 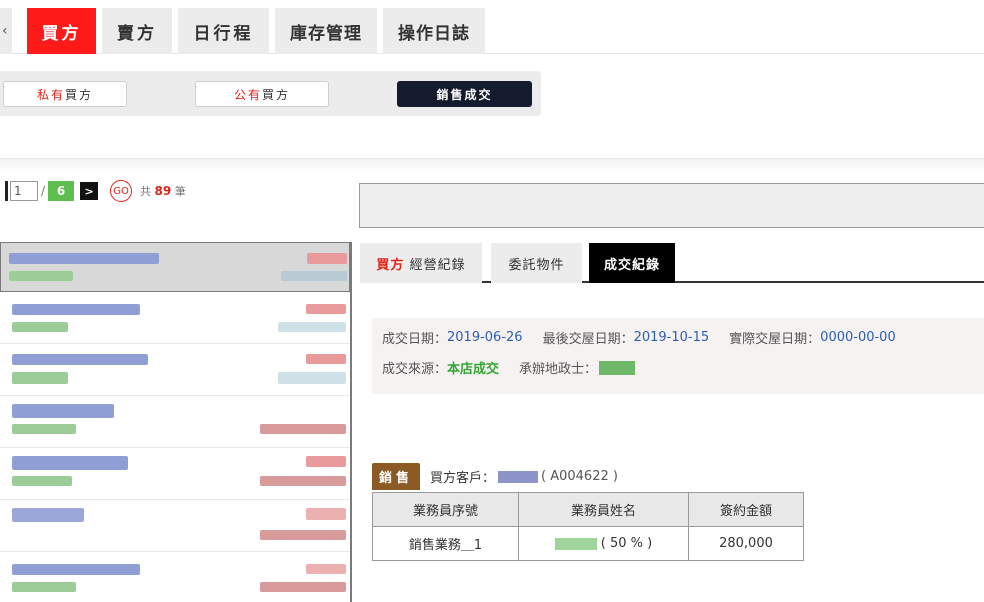 I want to click on actual-date-label: 實際交屋日期：, so click(x=775, y=339).